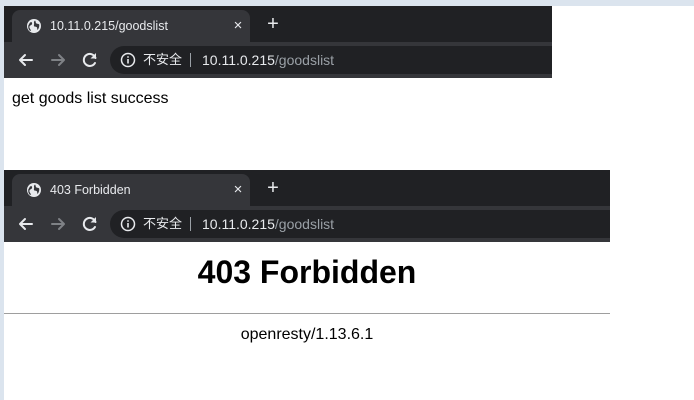 This screenshot has width=694, height=400. I want to click on error-heading: 403 Forbidden, so click(307, 272).